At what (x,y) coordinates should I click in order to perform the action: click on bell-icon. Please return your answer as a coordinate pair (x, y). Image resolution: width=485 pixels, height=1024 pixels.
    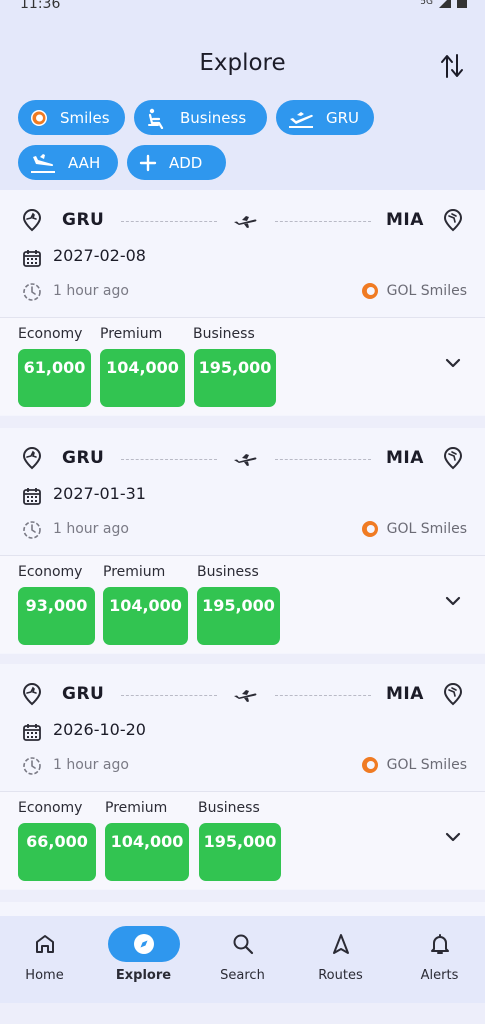
    Looking at the image, I should click on (439, 944).